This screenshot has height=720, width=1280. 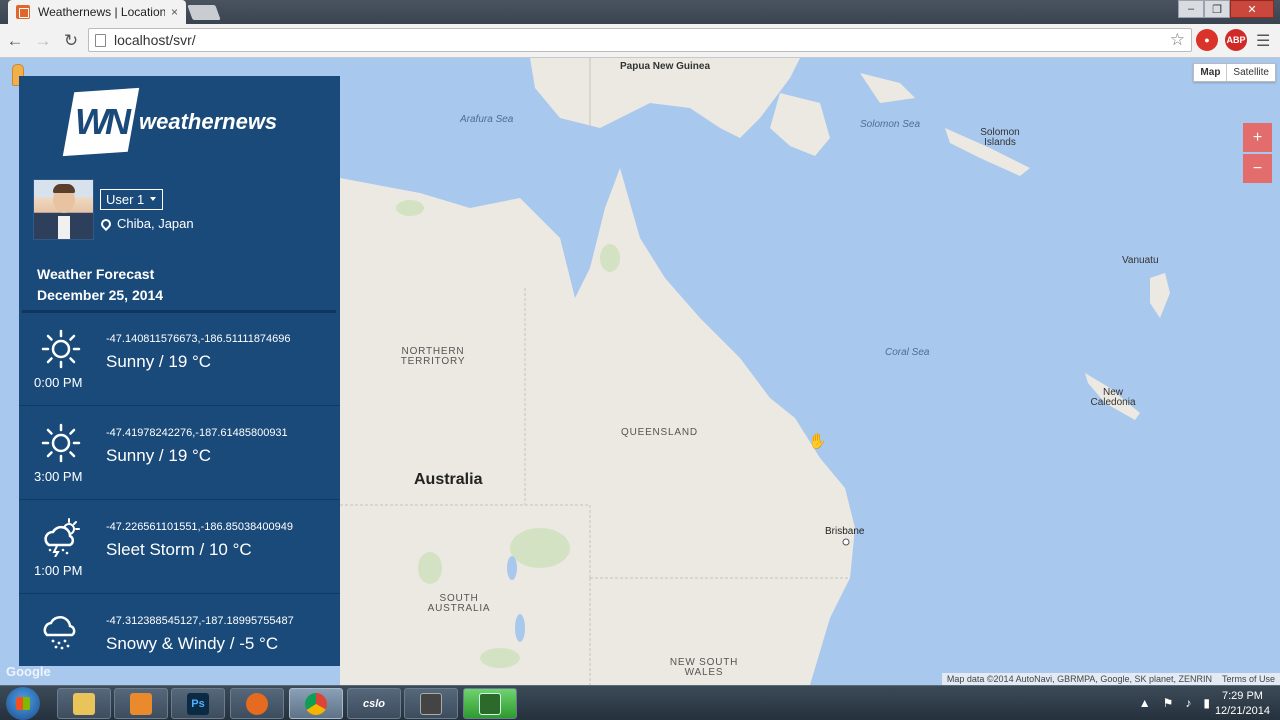 What do you see at coordinates (1000, 137) in the screenshot?
I see `map-label-solomon-islands: Solomon Islands` at bounding box center [1000, 137].